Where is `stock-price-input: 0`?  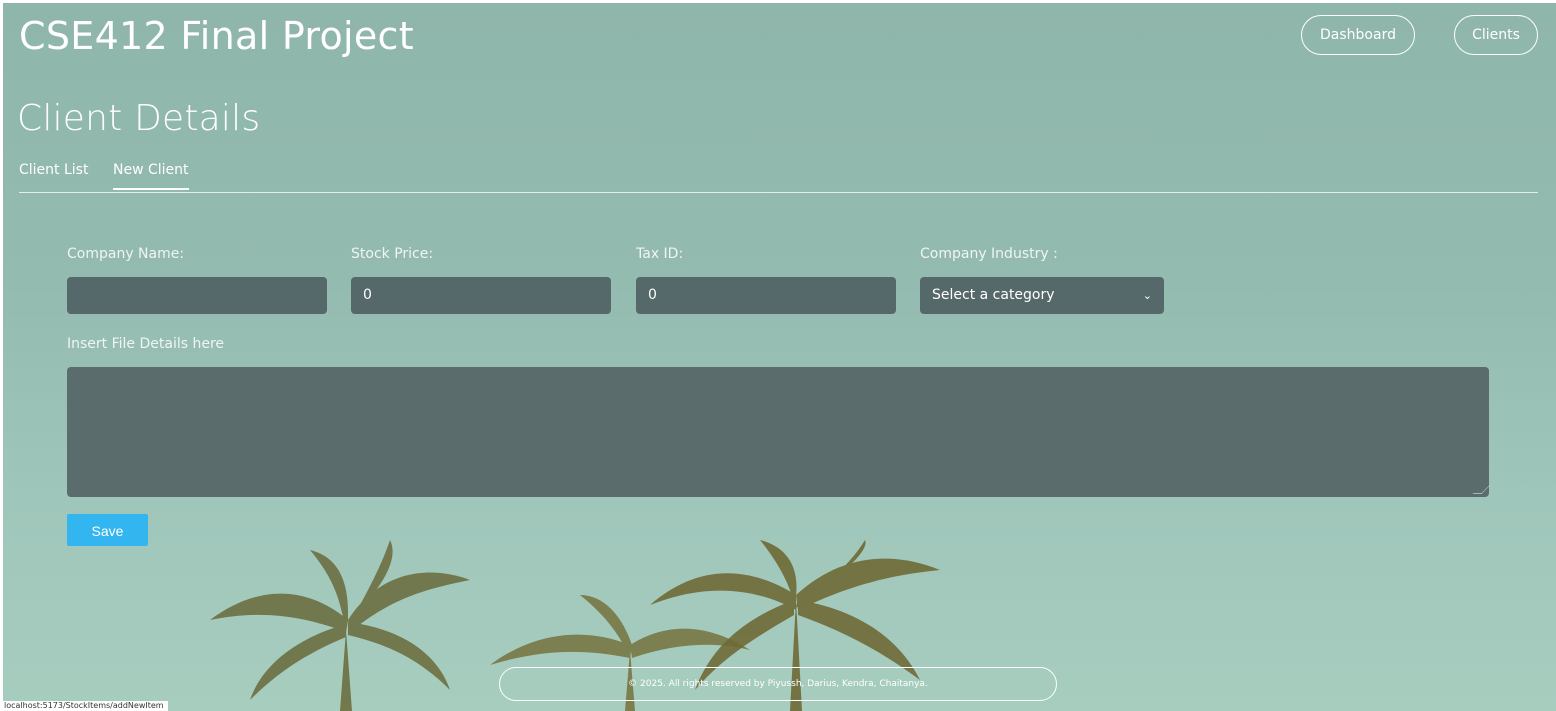 stock-price-input: 0 is located at coordinates (481, 295).